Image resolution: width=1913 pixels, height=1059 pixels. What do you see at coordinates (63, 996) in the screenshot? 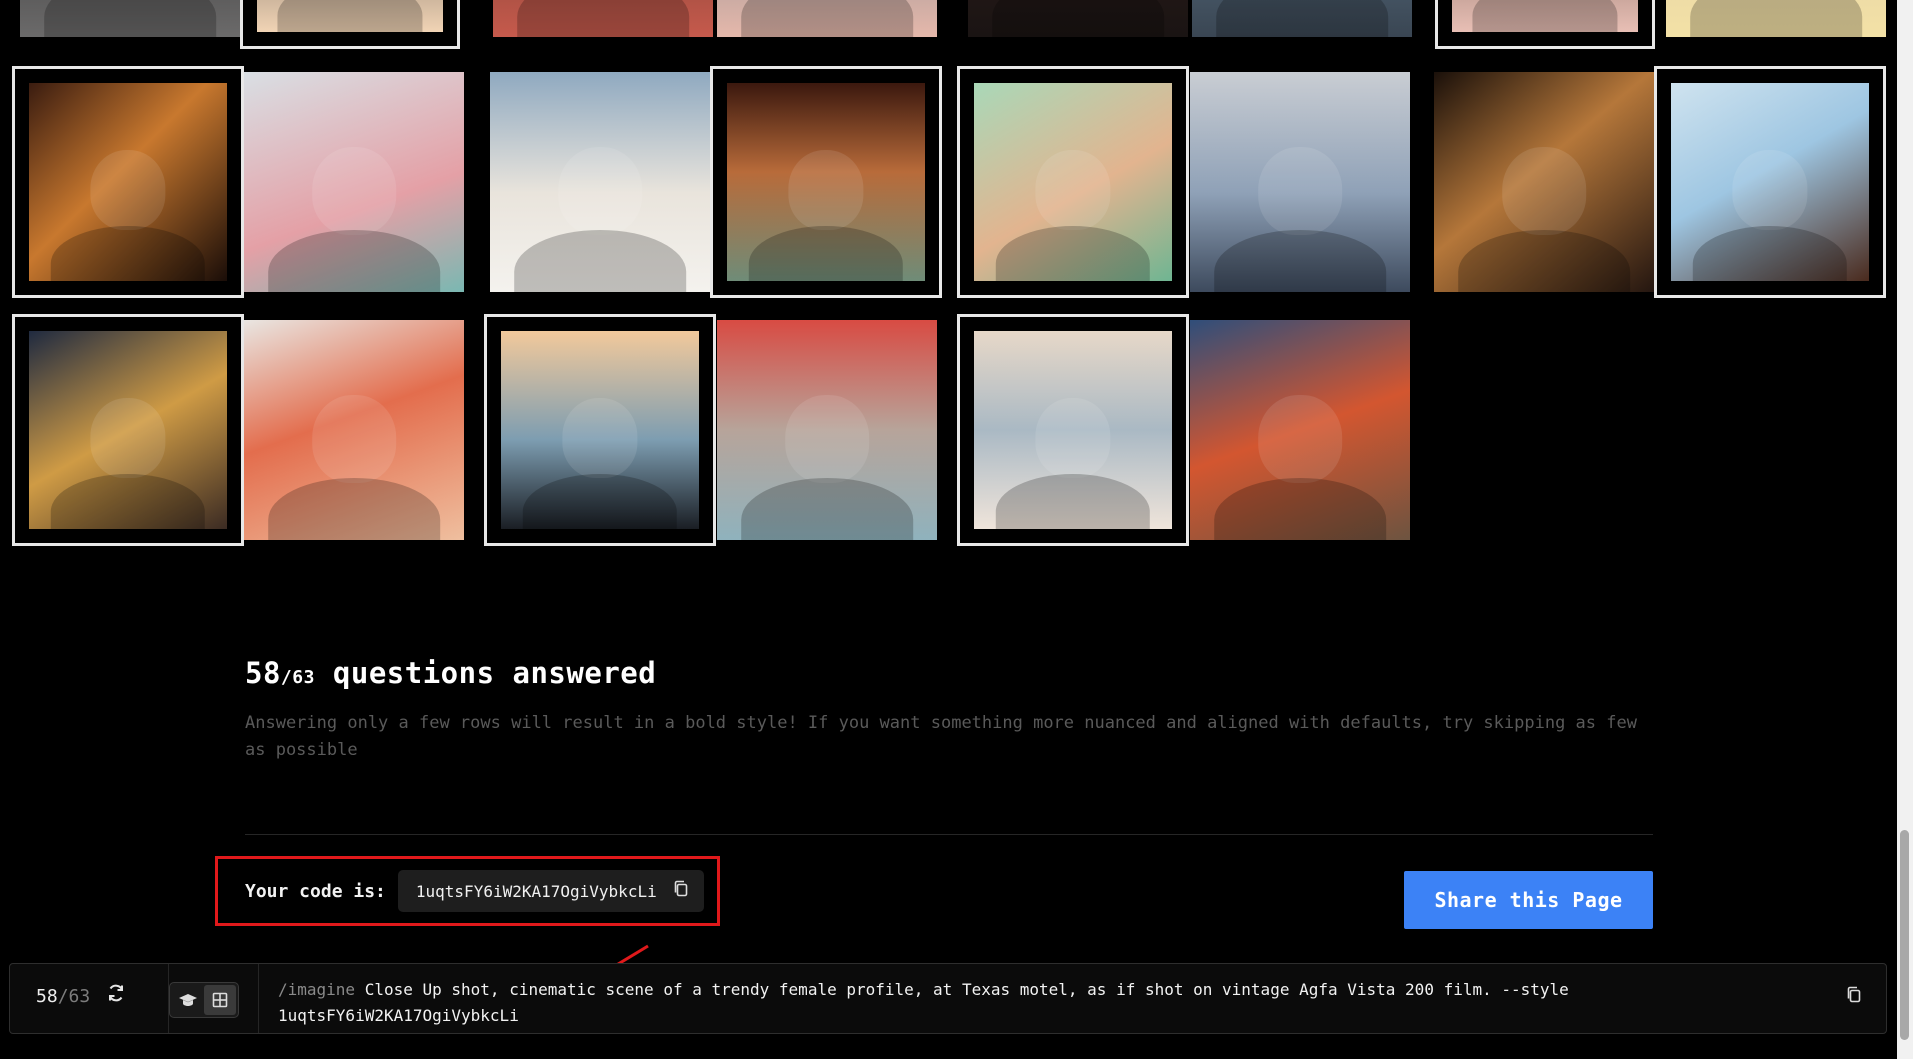
I see `progress-counter: 58/63` at bounding box center [63, 996].